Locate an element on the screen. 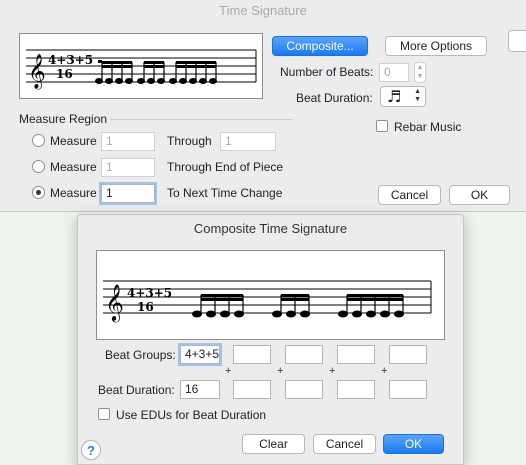 The image size is (526, 465). rebar-music-label: Rebar Music is located at coordinates (428, 127).